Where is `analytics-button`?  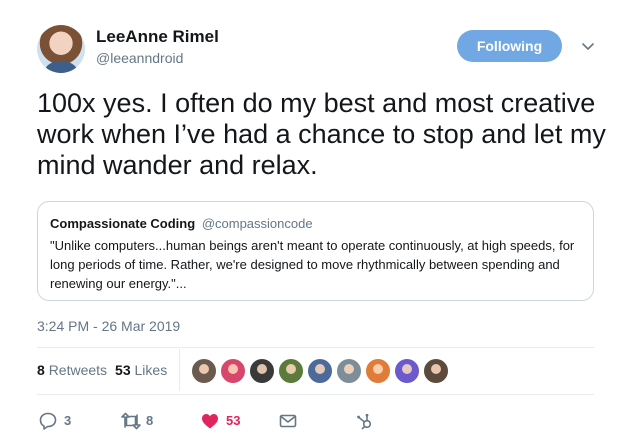 analytics-button is located at coordinates (366, 421).